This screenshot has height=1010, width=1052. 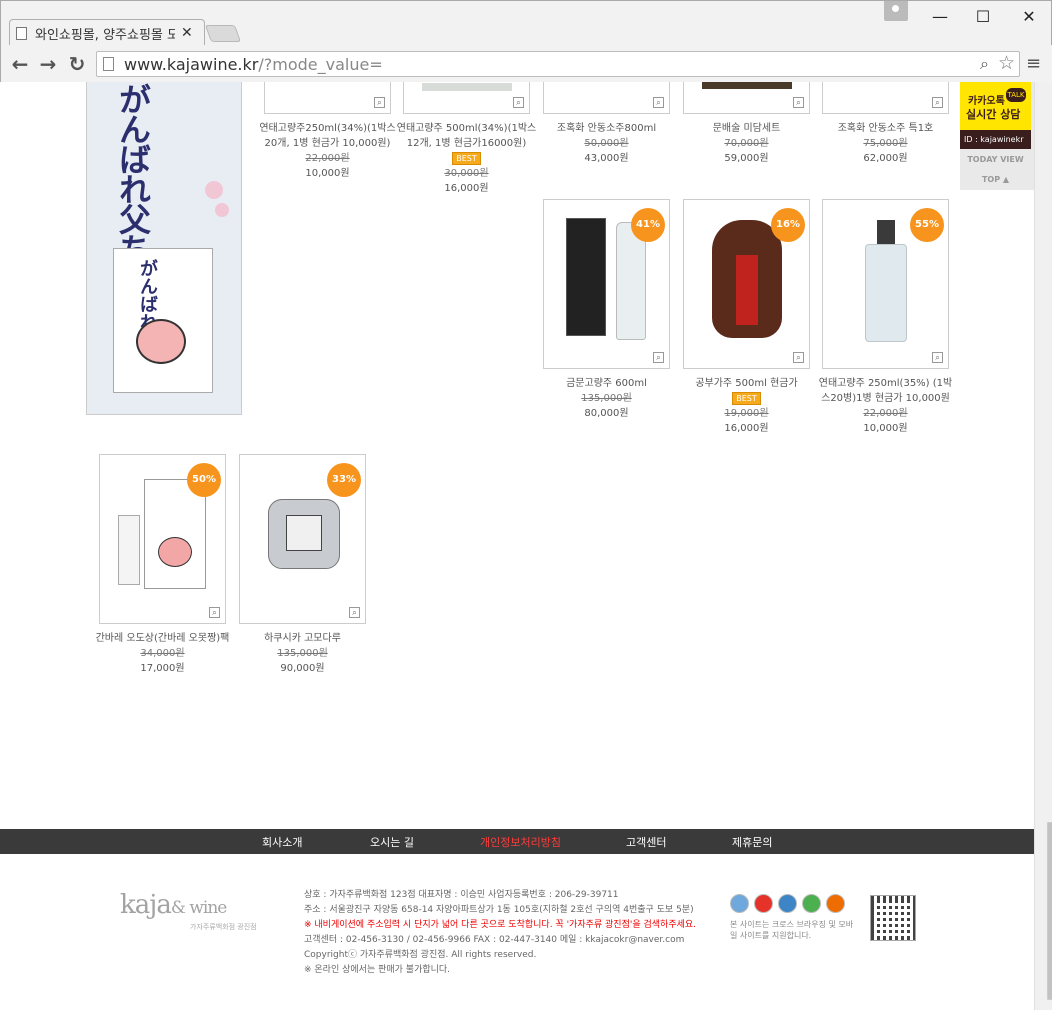 I want to click on kakao-line1: 카카오톡, so click(x=986, y=101).